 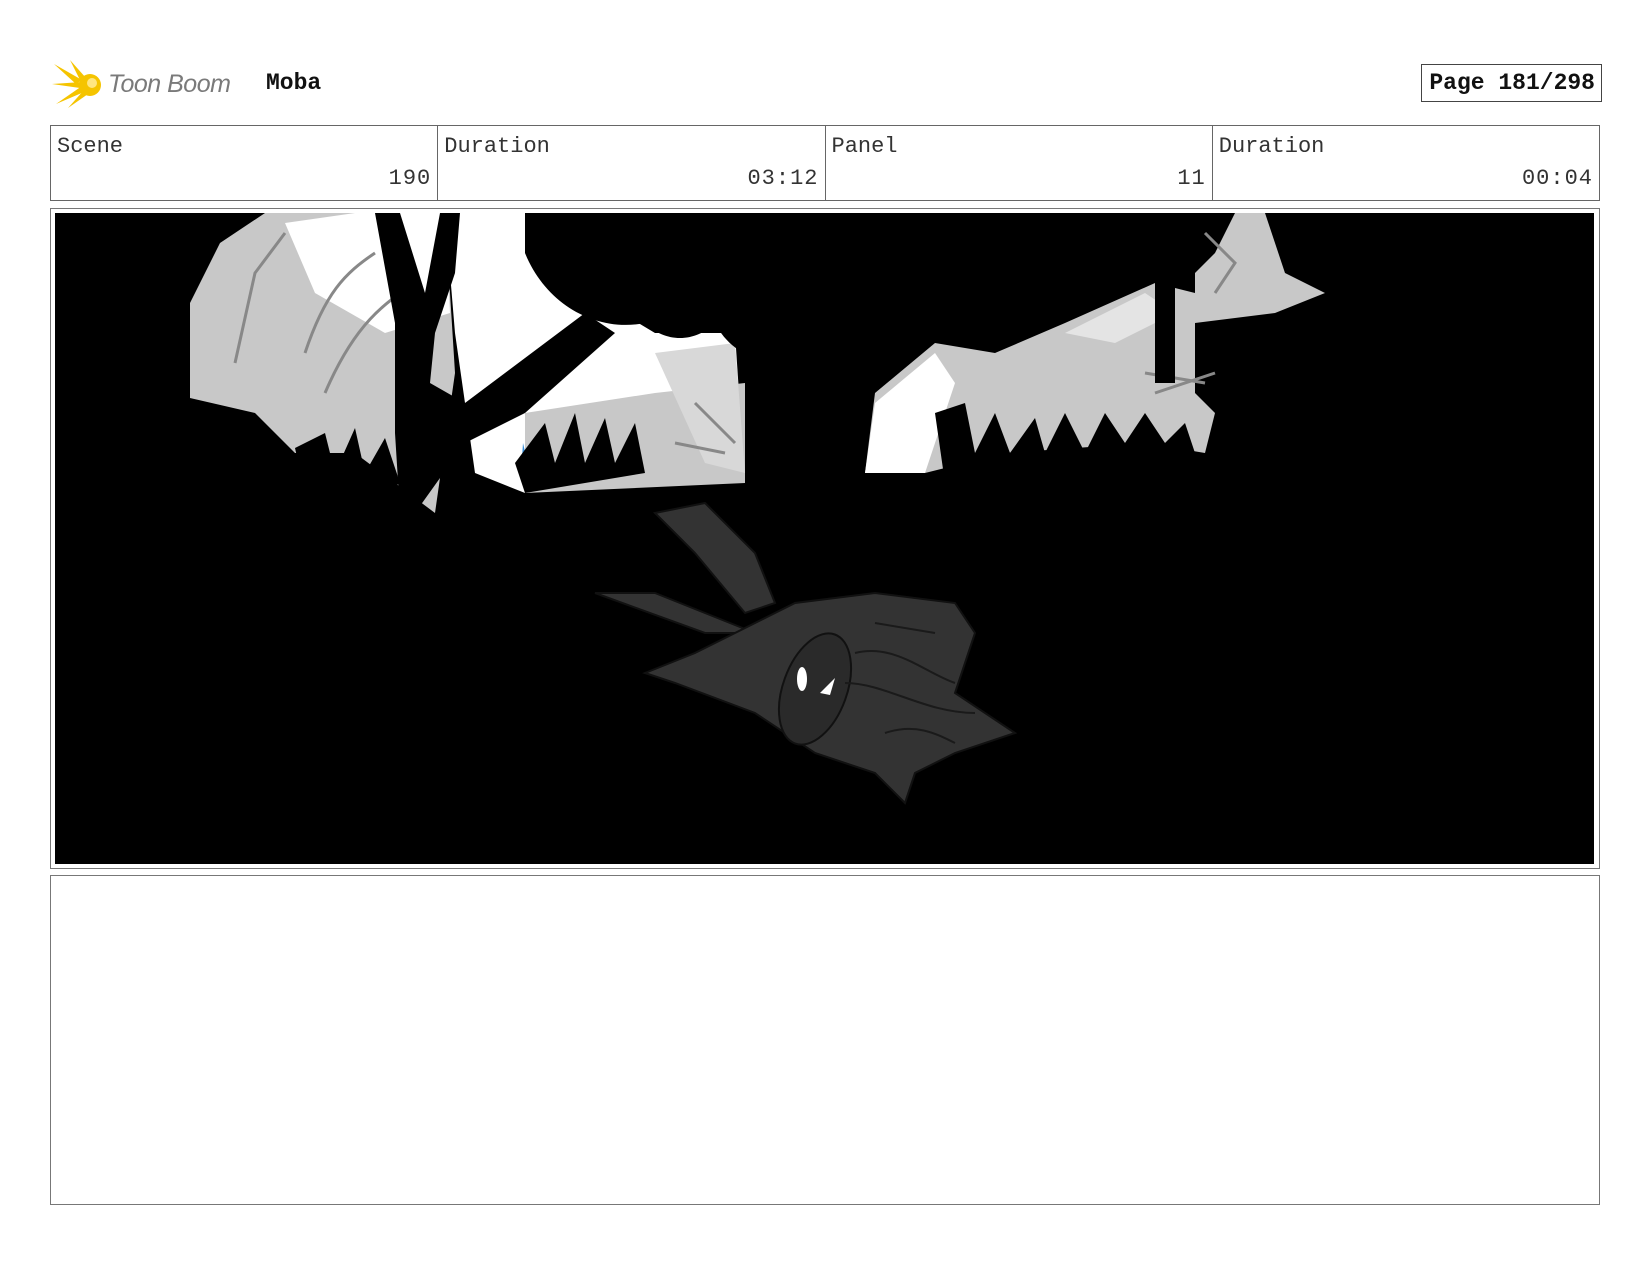 I want to click on panel-label: Panel, so click(x=864, y=146).